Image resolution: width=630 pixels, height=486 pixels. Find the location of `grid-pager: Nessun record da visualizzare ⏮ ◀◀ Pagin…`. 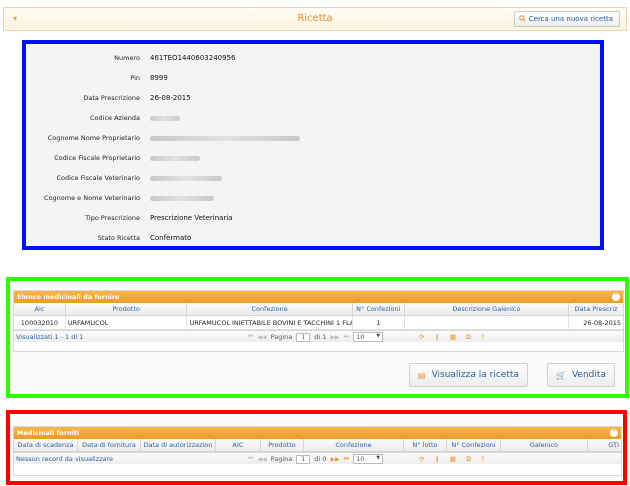

grid-pager: Nessun record da visualizzare ⏮ ◀◀ Pagin… is located at coordinates (317, 458).